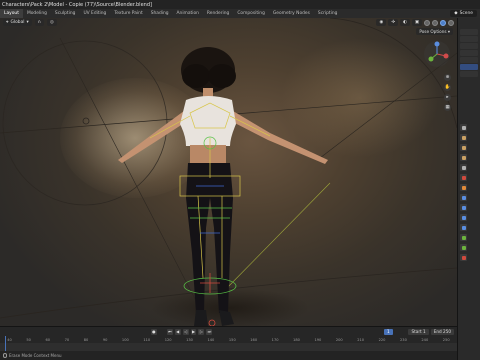 This screenshot has width=480, height=360. Describe the element at coordinates (160, 13) in the screenshot. I see `tab-shading: Shading` at that location.